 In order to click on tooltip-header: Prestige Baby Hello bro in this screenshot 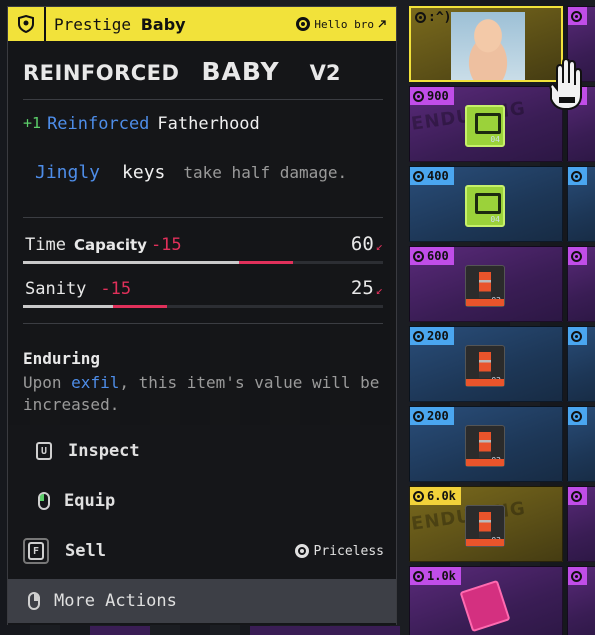, I will do `click(202, 24)`.